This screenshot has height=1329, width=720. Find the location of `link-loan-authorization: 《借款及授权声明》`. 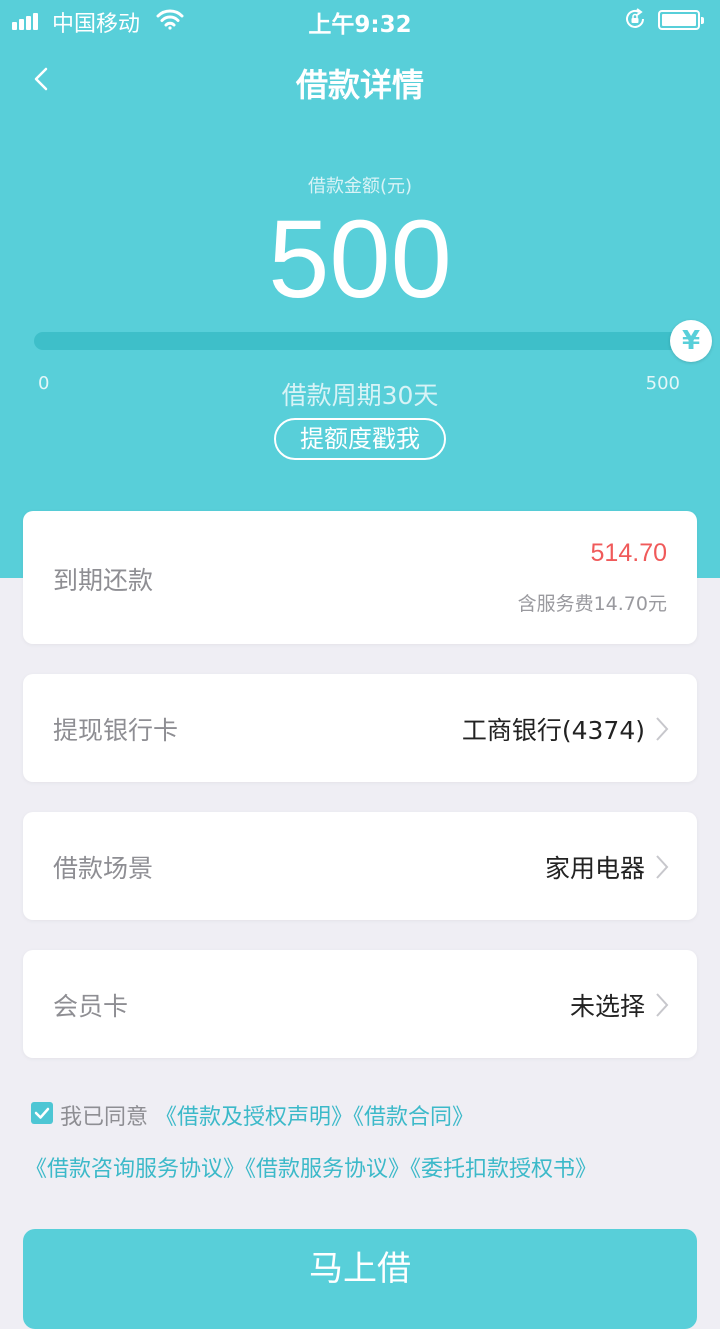

link-loan-authorization: 《借款及授权声明》 is located at coordinates (254, 1117).